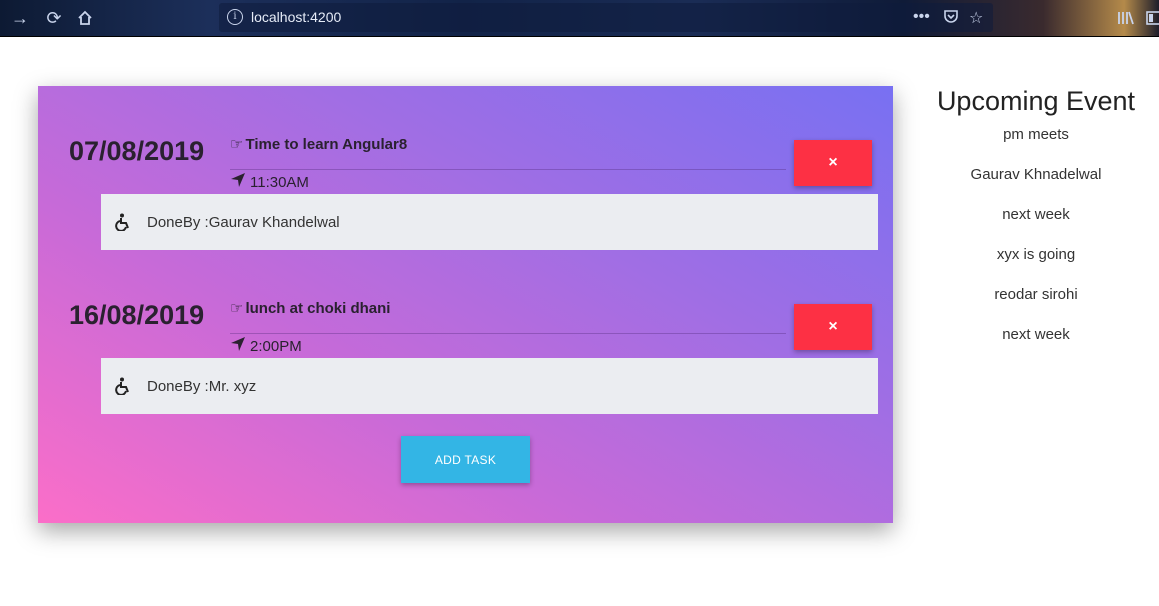  Describe the element at coordinates (1036, 134) in the screenshot. I see `event-item: pm meets` at that location.